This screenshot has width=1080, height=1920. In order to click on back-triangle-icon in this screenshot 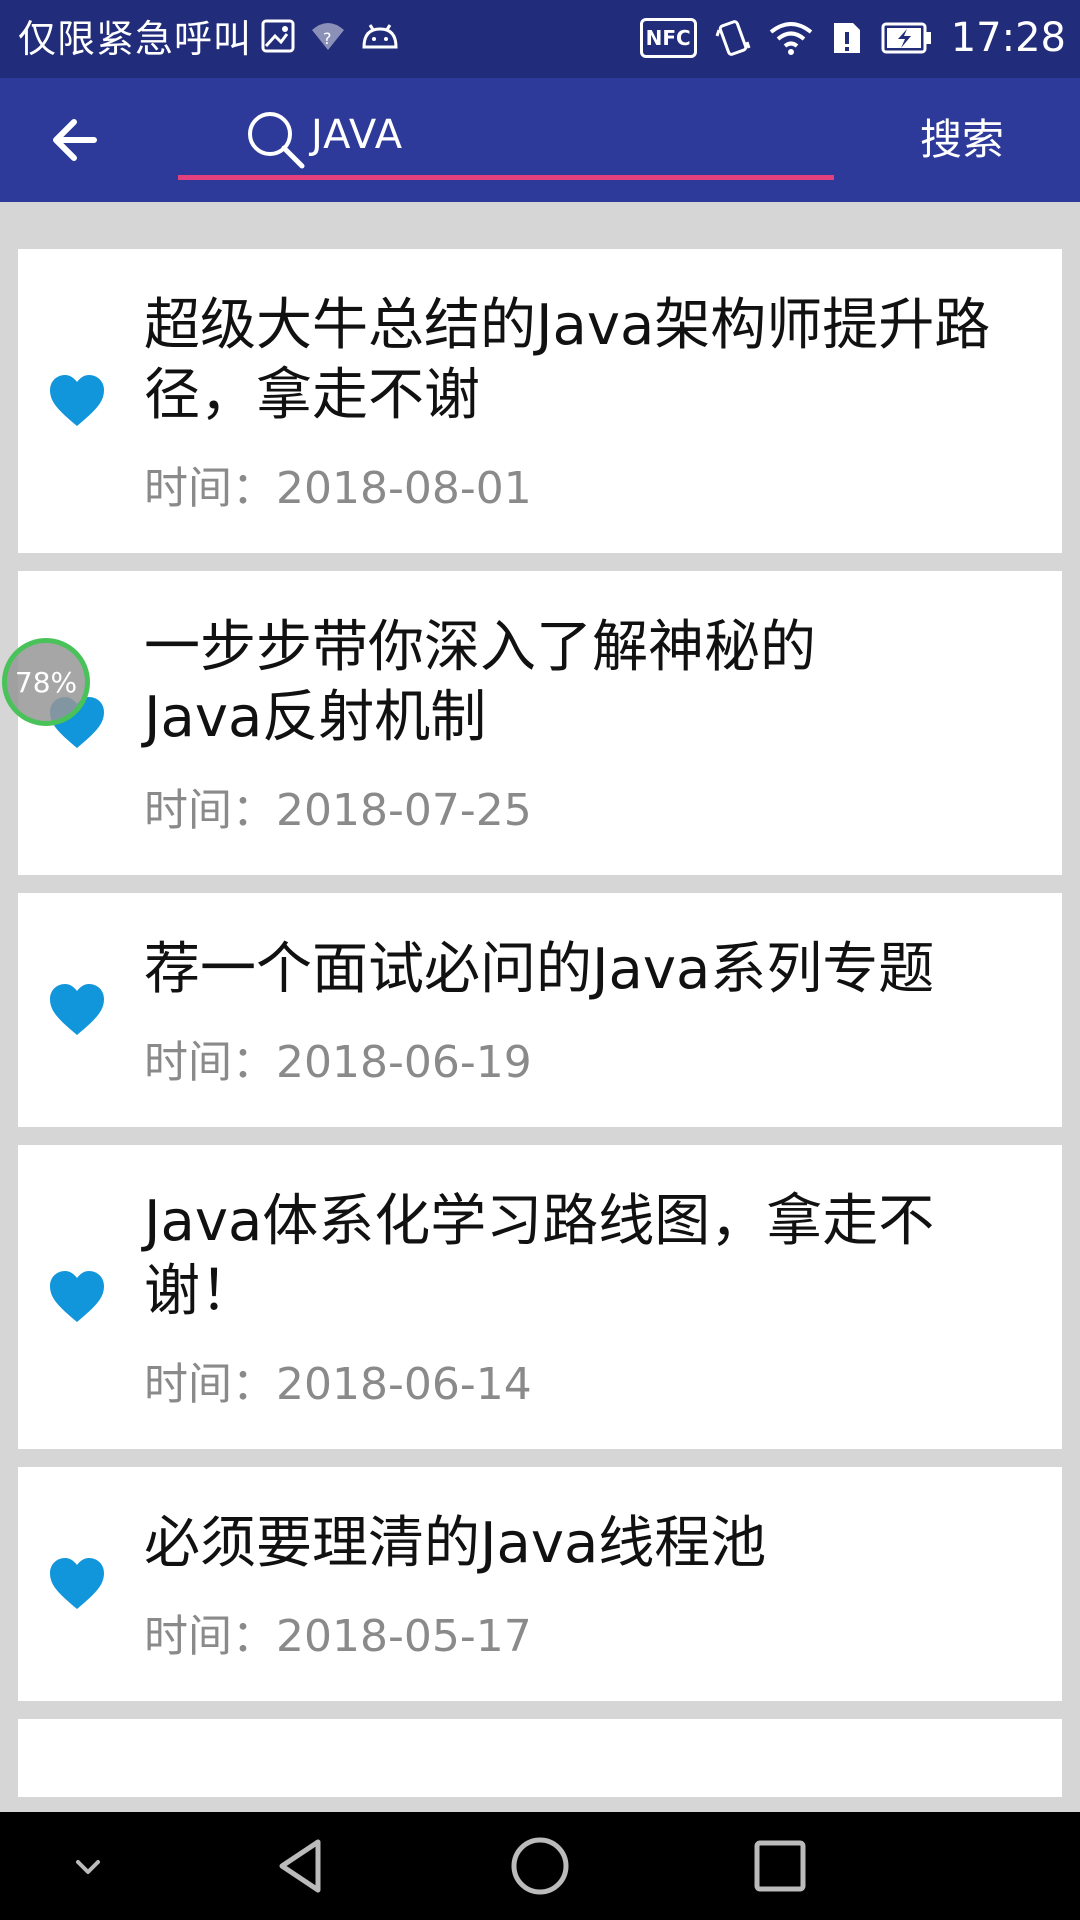, I will do `click(302, 1866)`.